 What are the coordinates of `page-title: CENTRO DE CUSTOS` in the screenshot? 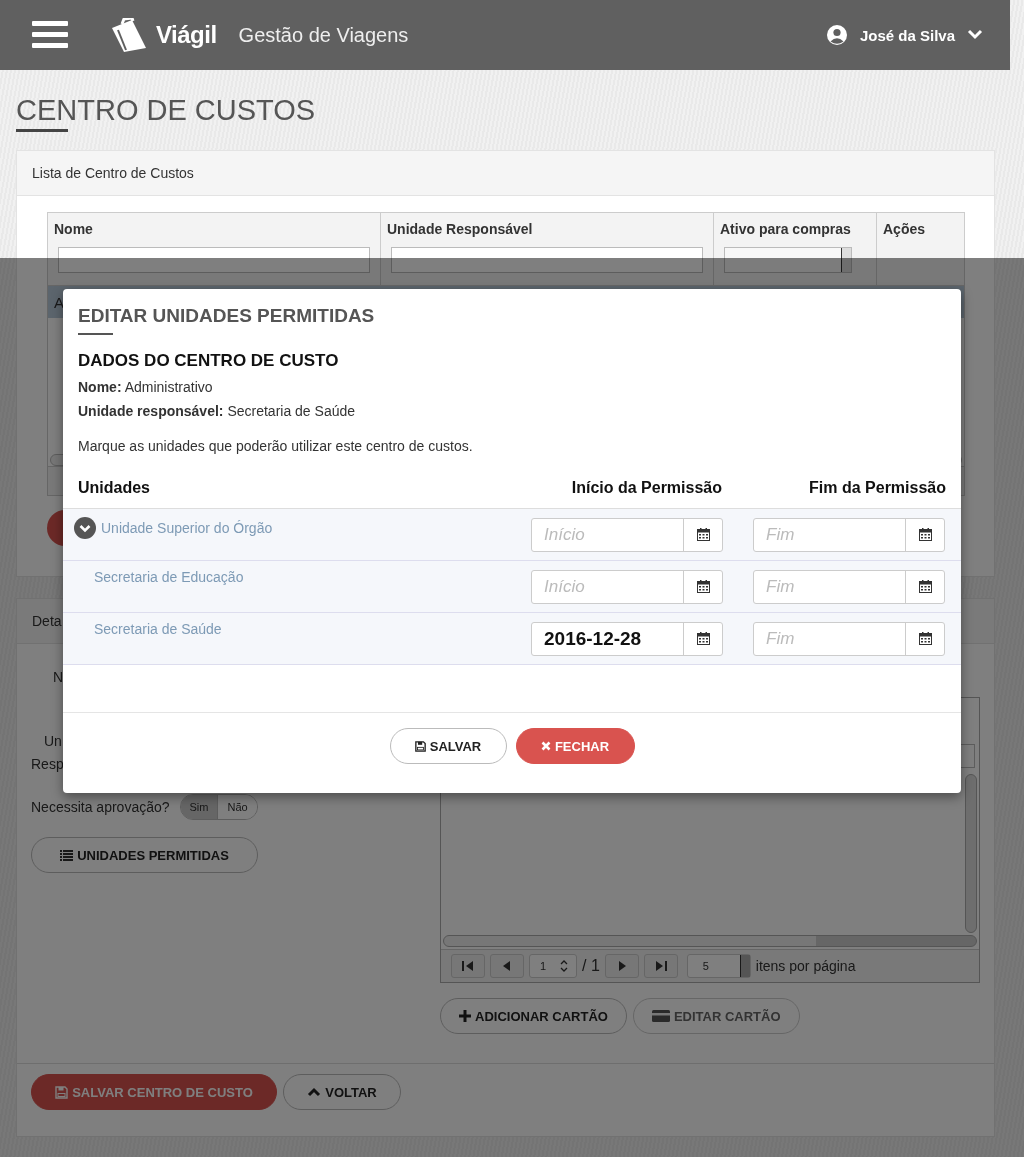 It's located at (166, 110).